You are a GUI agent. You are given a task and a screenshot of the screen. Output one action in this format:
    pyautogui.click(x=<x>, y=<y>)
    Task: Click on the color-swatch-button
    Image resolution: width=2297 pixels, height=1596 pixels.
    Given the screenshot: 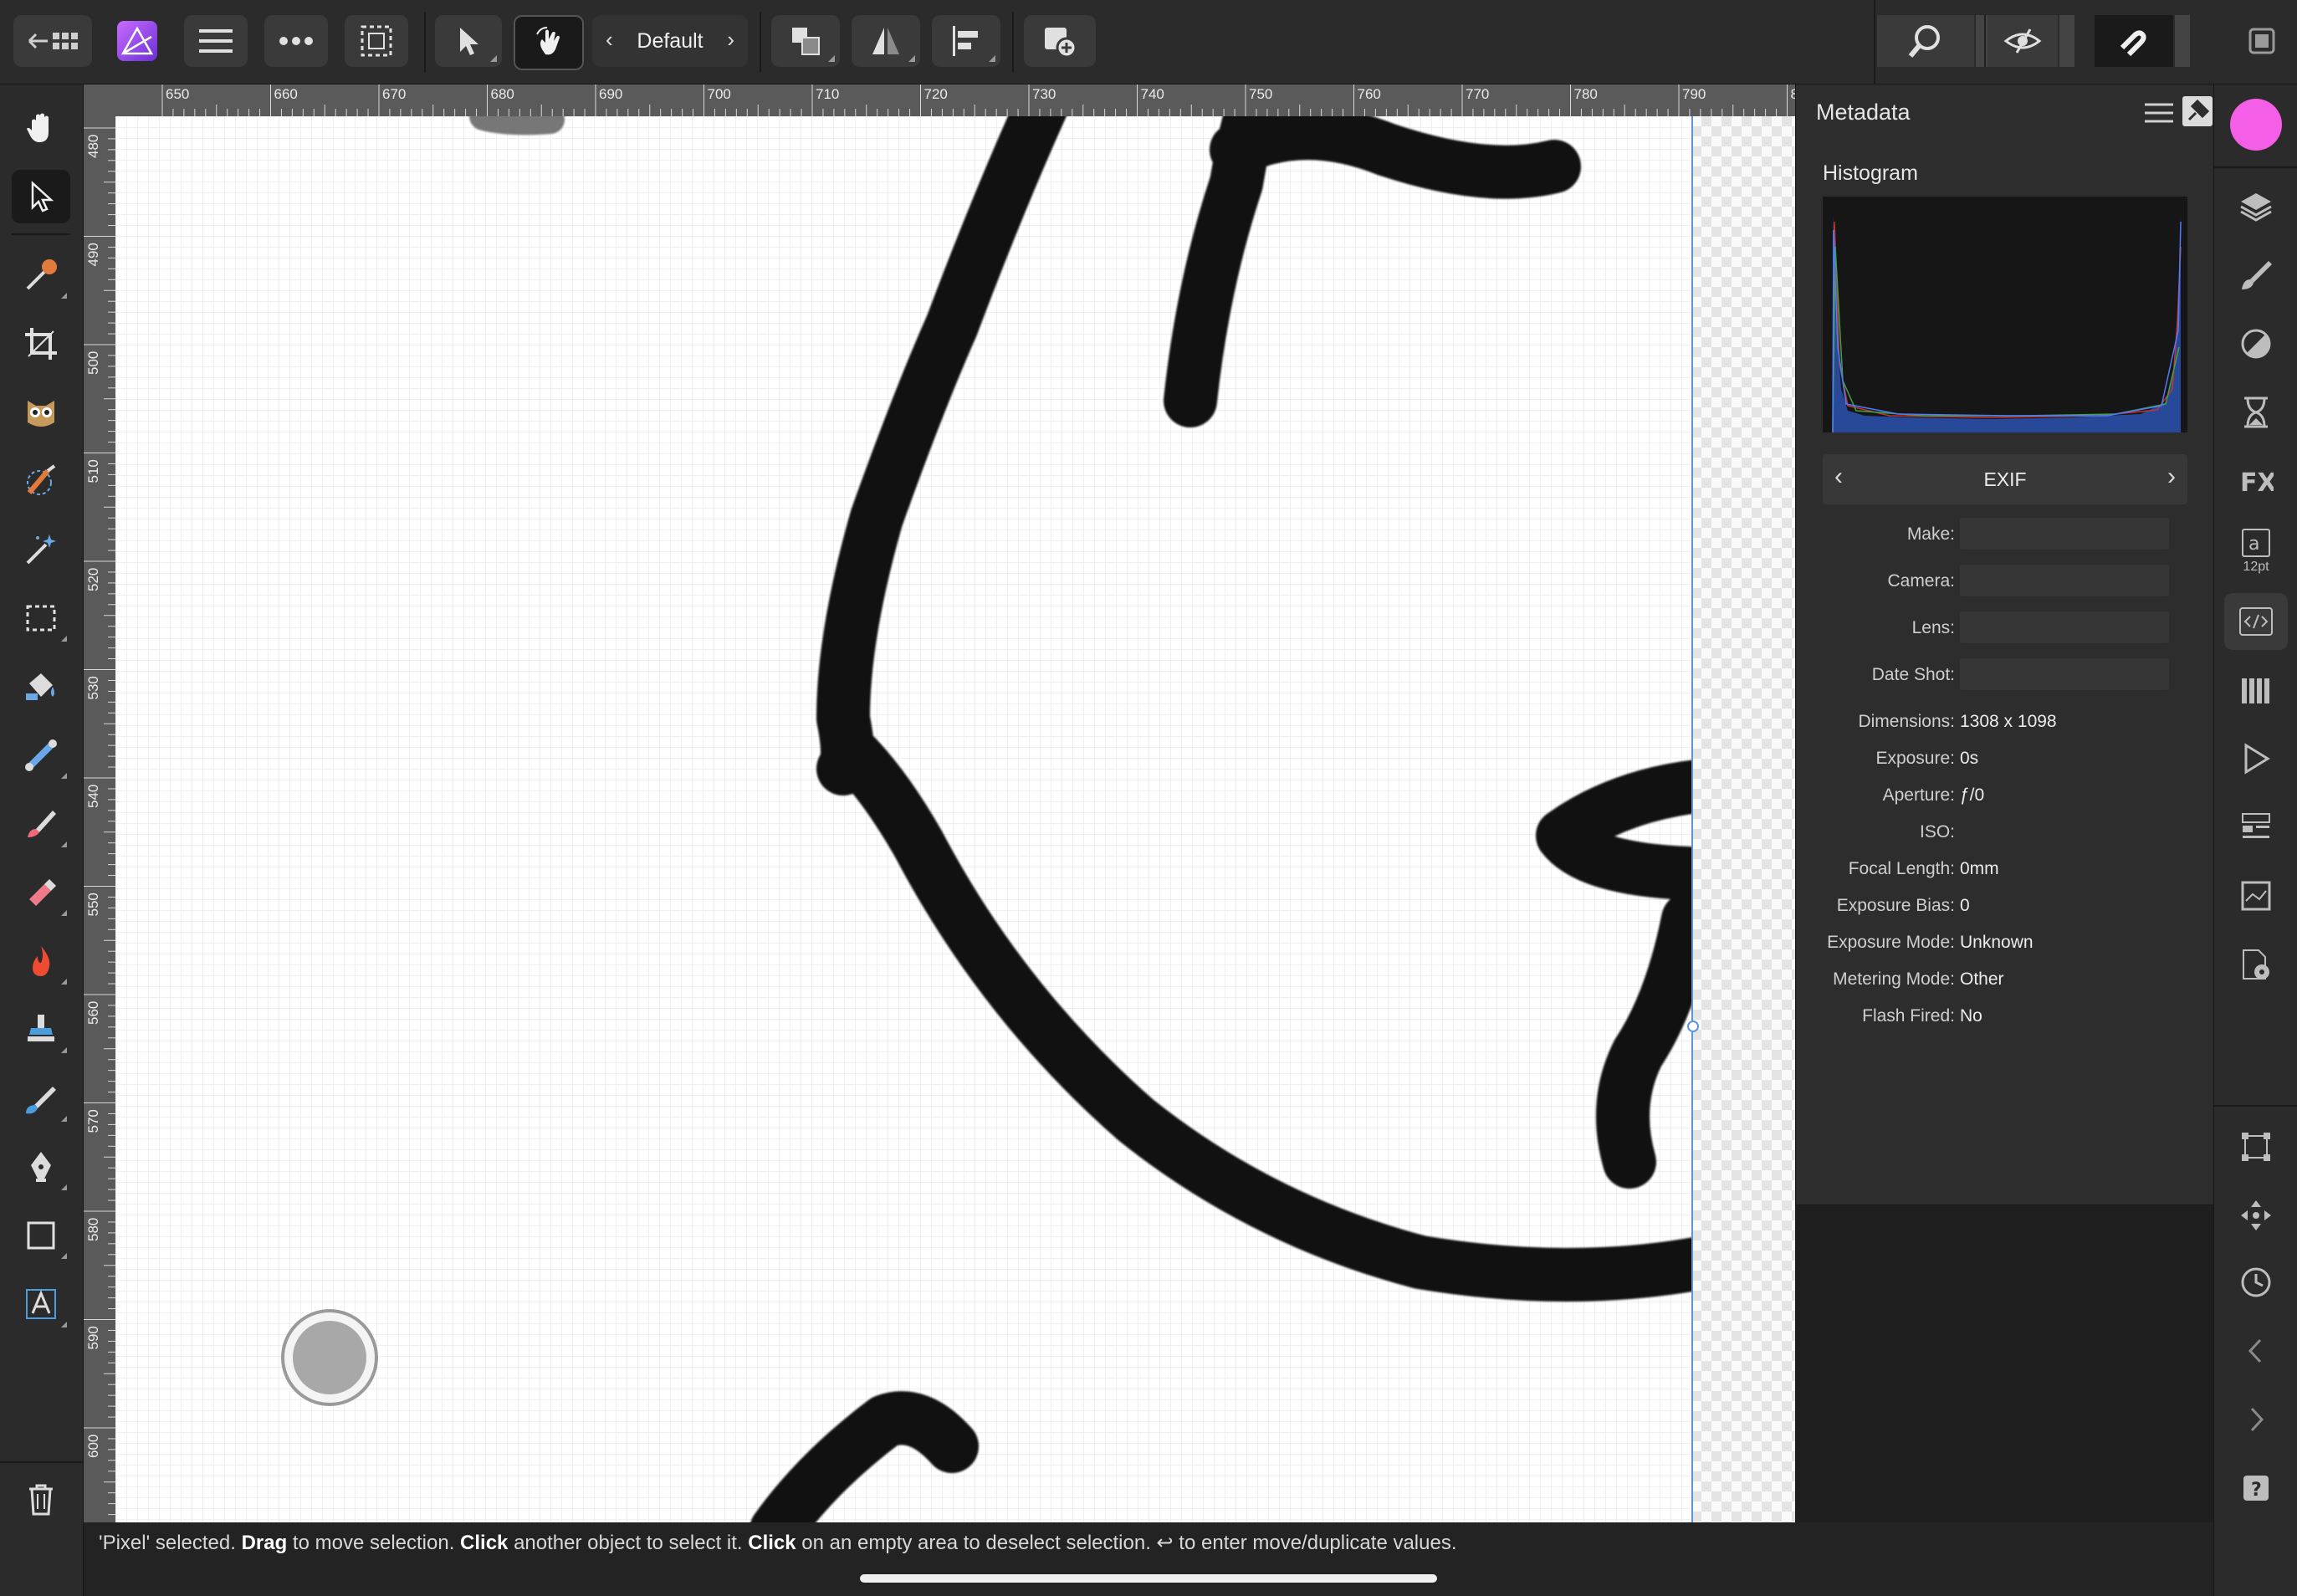 What is the action you would take?
    pyautogui.click(x=2256, y=125)
    